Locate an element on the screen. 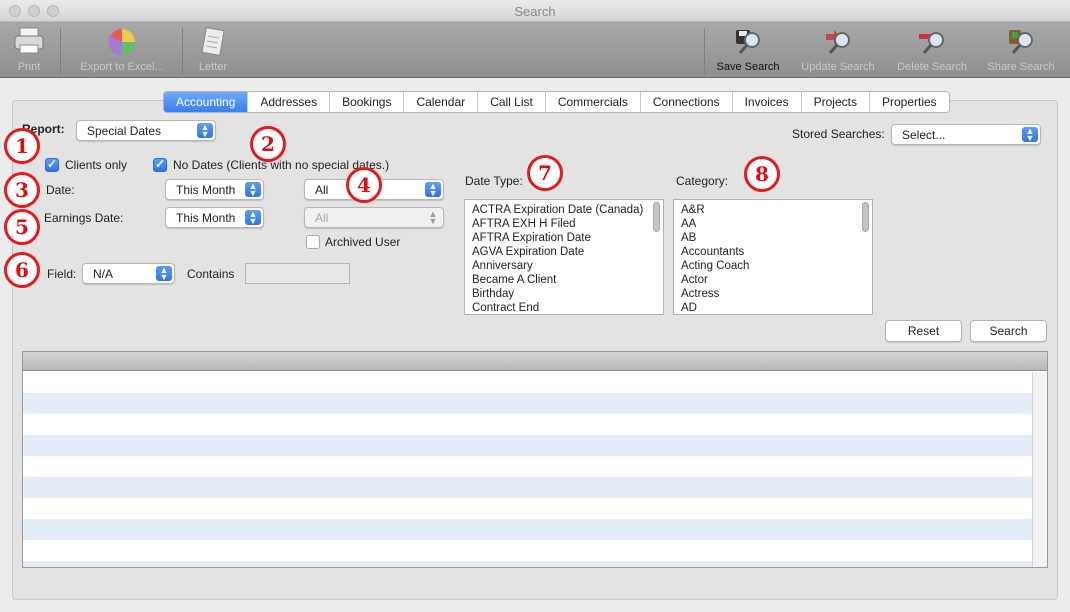 This screenshot has width=1070, height=612. pie-chart-icon is located at coordinates (121, 42).